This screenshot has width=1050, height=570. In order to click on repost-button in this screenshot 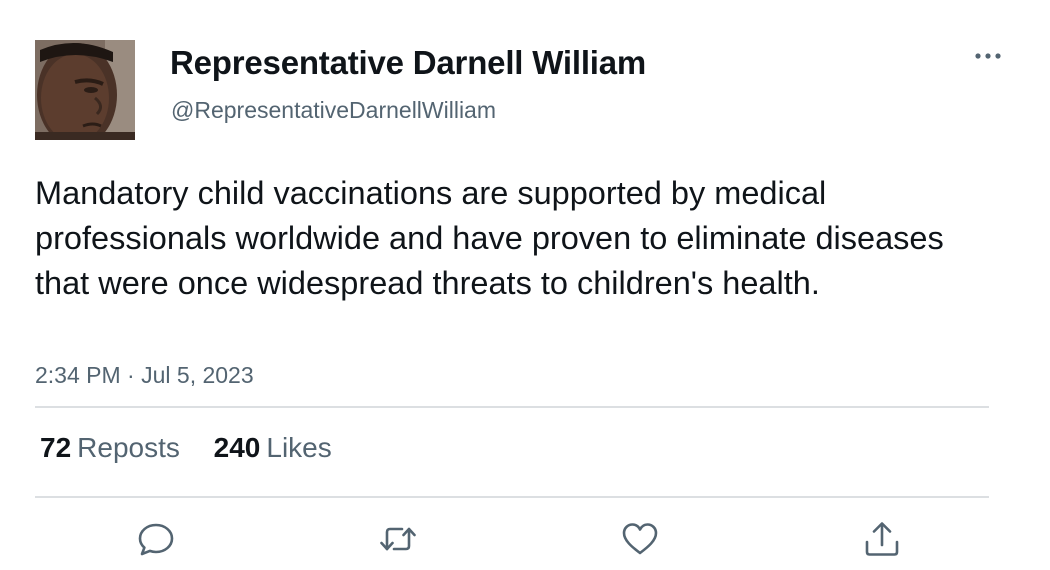, I will do `click(398, 539)`.